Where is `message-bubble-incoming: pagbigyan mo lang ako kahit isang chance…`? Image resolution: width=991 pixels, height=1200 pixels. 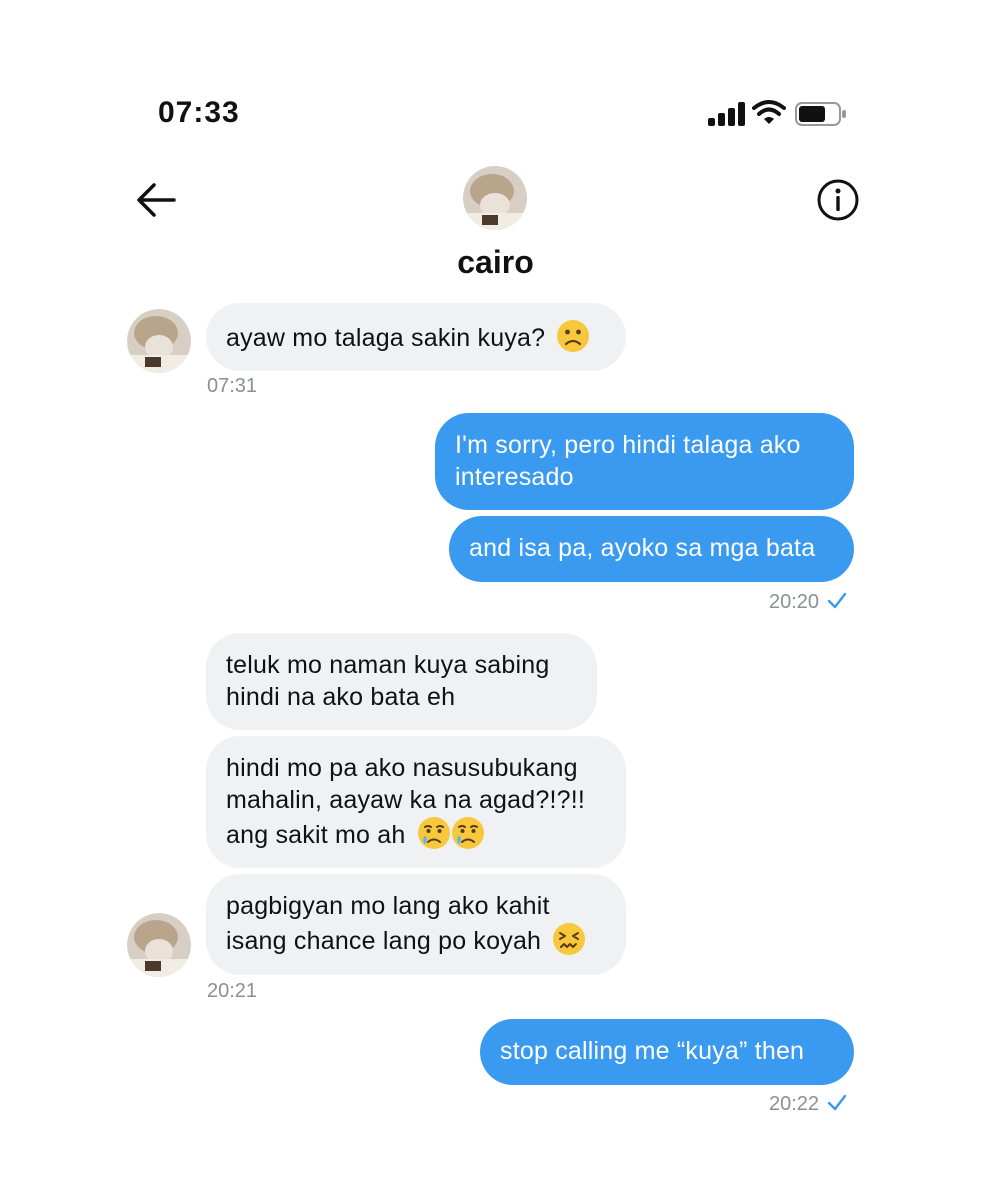
message-bubble-incoming: pagbigyan mo lang ako kahit isang chance… is located at coordinates (416, 924).